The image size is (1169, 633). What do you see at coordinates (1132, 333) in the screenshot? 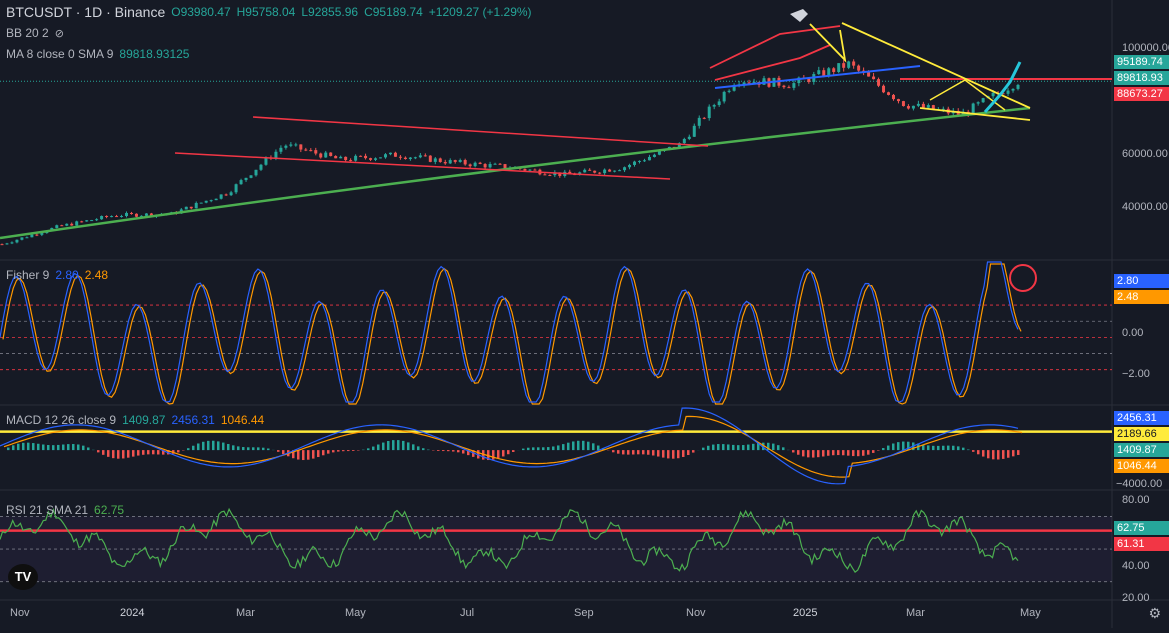
I see `fisher-tick: 0.00` at bounding box center [1132, 333].